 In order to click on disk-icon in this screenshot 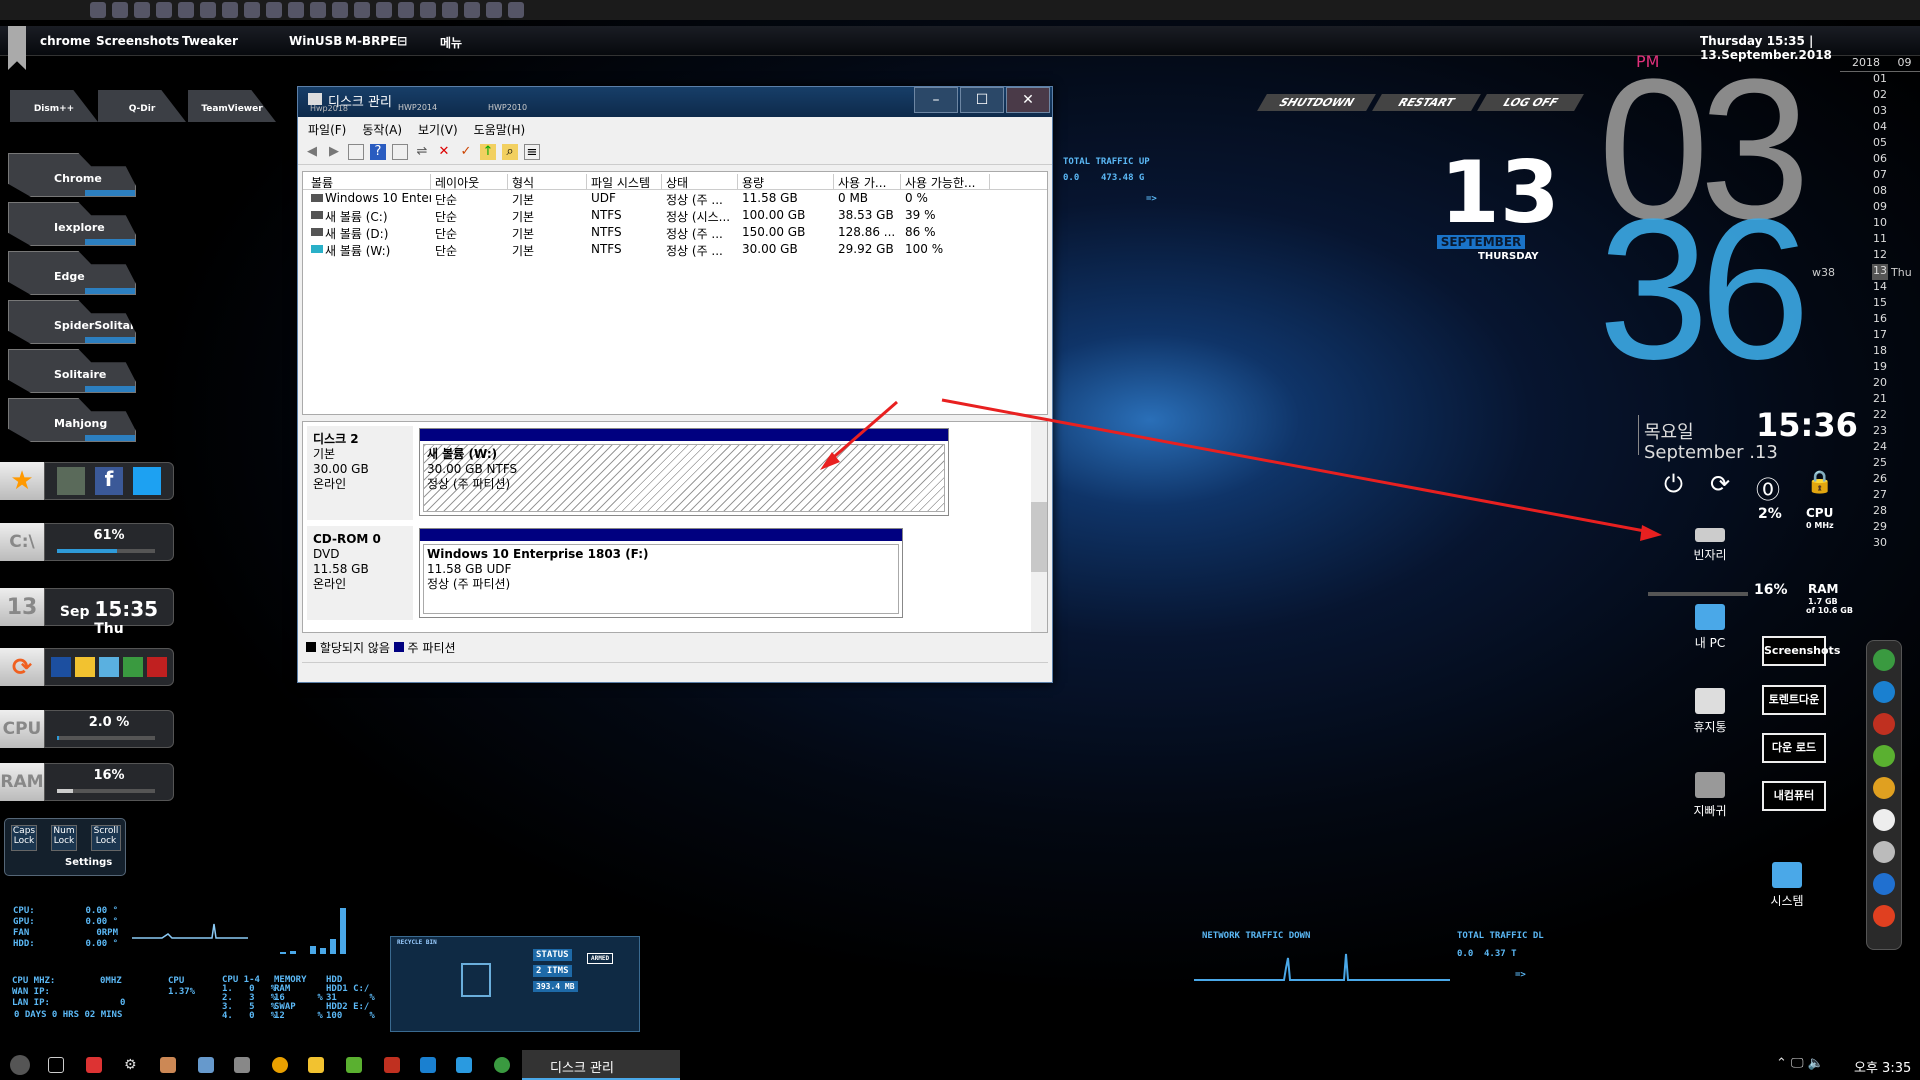, I will do `click(1884, 852)`.